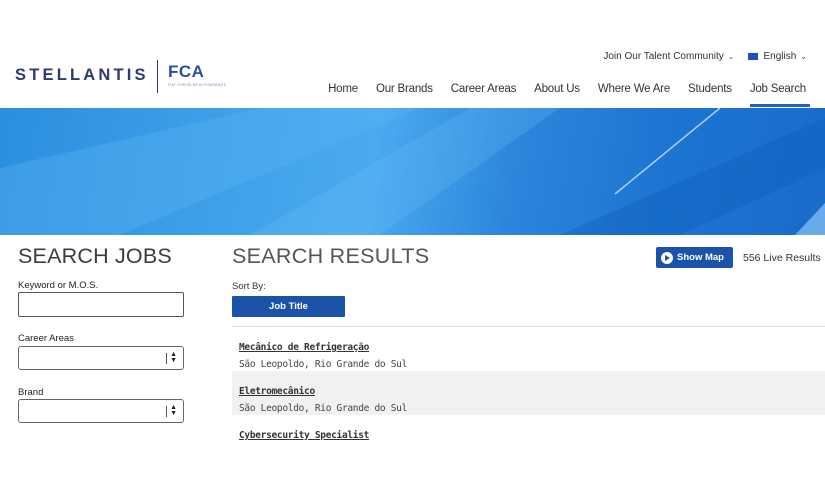  Describe the element at coordinates (249, 286) in the screenshot. I see `sort-by-label: Sort By:` at that location.